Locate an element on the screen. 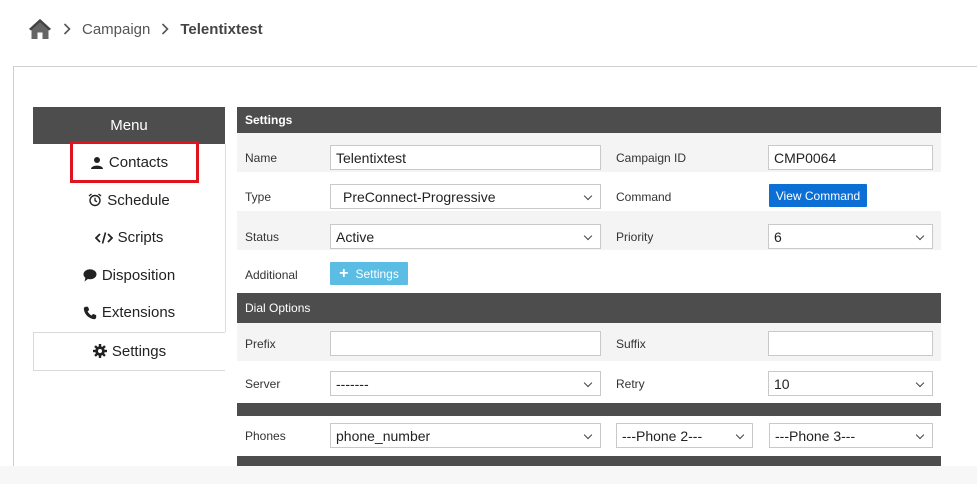 Image resolution: width=977 pixels, height=484 pixels. plus-icon: + is located at coordinates (344, 273).